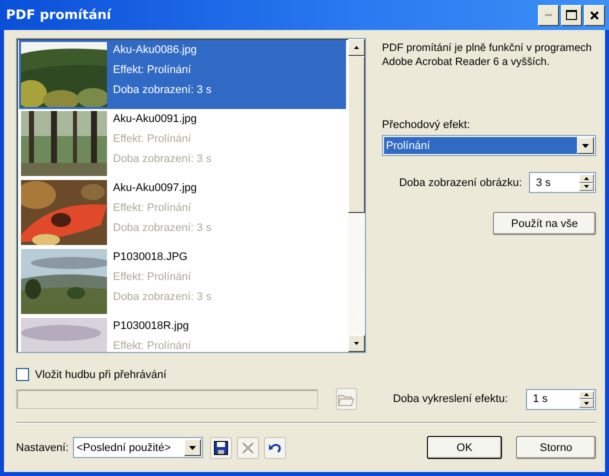 The height and width of the screenshot is (476, 609). I want to click on dialog-button: Storno, so click(556, 447).